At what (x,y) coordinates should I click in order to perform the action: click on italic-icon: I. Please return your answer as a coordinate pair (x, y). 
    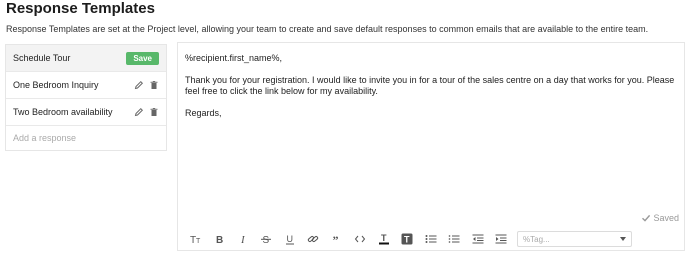
    Looking at the image, I should click on (243, 239).